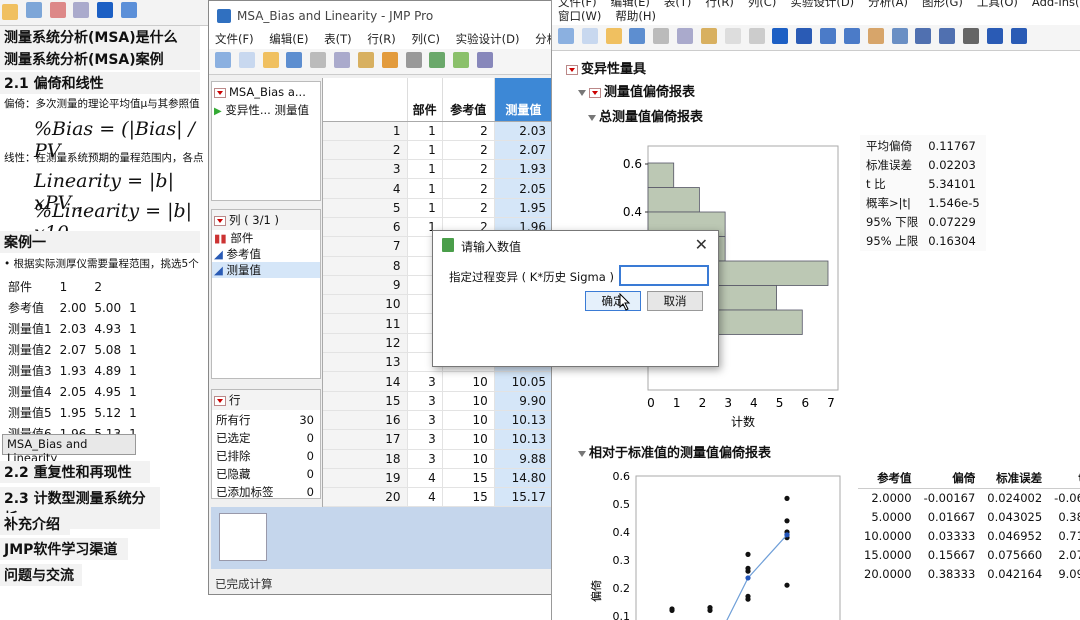 The height and width of the screenshot is (620, 1080). Describe the element at coordinates (438, 420) in the screenshot. I see `table-row: 16 3 10 10.13` at that location.